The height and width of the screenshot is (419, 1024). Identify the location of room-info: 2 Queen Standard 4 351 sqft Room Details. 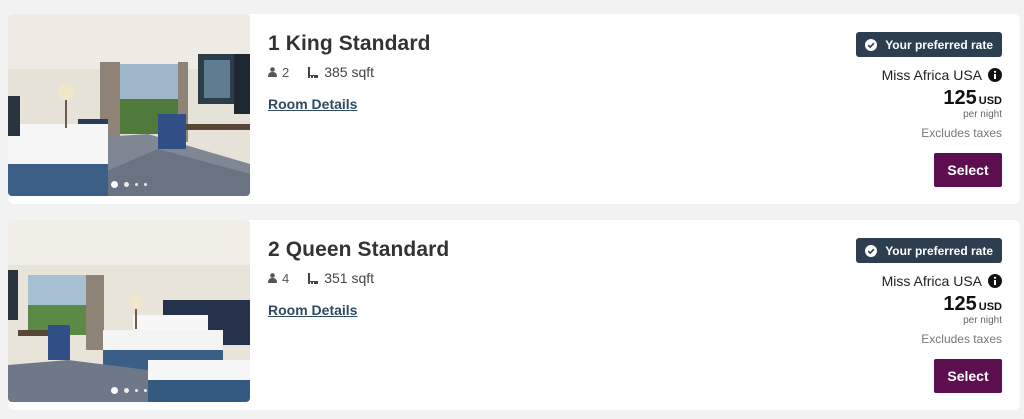
(358, 279).